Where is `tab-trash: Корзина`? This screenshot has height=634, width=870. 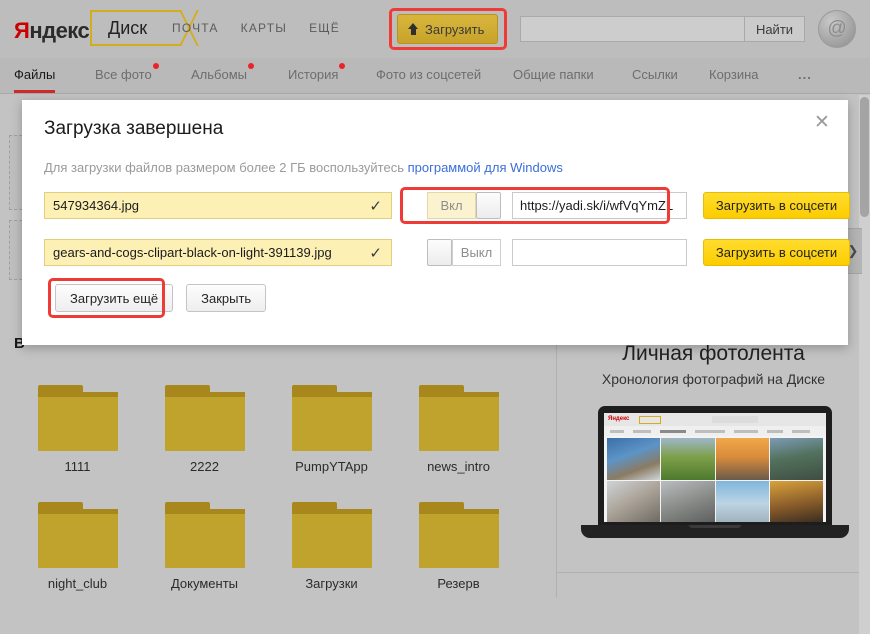
tab-trash: Корзина is located at coordinates (734, 74).